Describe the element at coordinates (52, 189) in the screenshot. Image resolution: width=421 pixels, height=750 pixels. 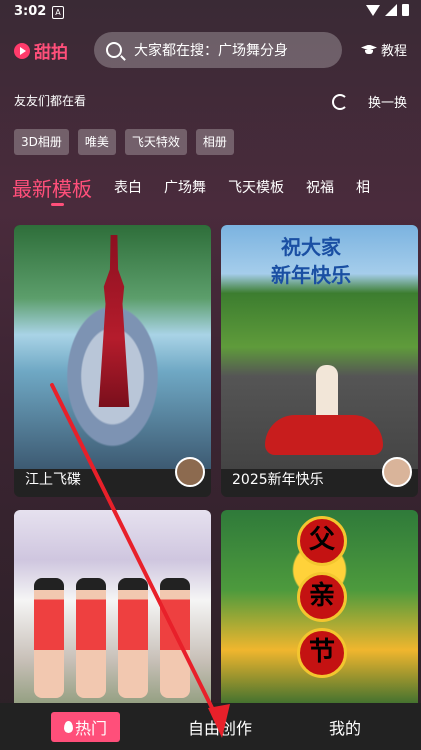
I see `tab-latest: 最新模板` at that location.